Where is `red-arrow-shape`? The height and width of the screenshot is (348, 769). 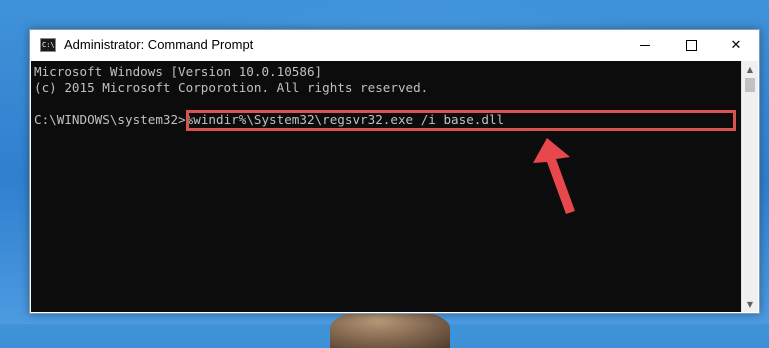 red-arrow-shape is located at coordinates (554, 176).